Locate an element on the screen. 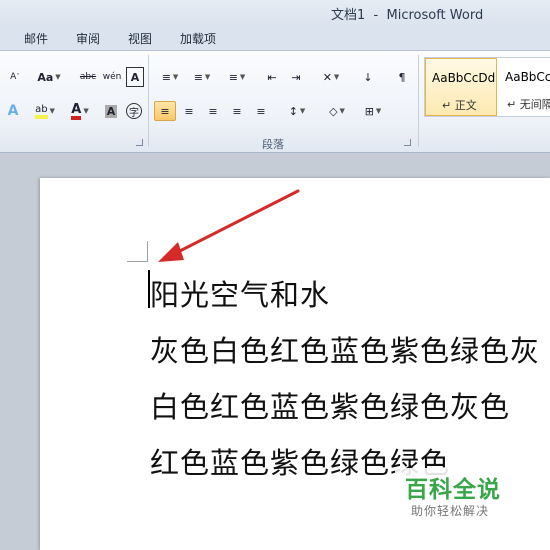 The height and width of the screenshot is (550, 550). watermark-title: 百科全说 is located at coordinates (453, 490).